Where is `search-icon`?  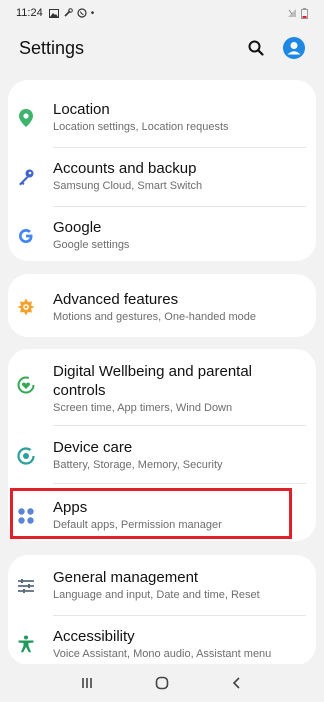
search-icon is located at coordinates (256, 48).